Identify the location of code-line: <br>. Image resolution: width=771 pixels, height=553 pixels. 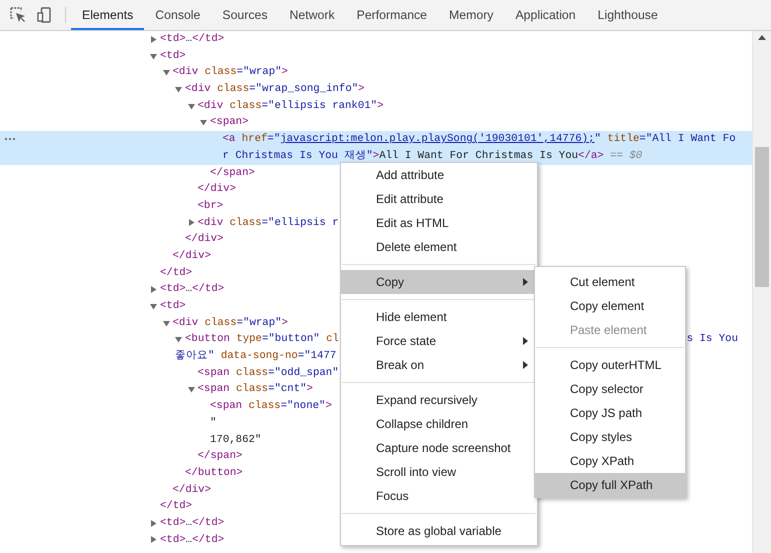
(211, 206).